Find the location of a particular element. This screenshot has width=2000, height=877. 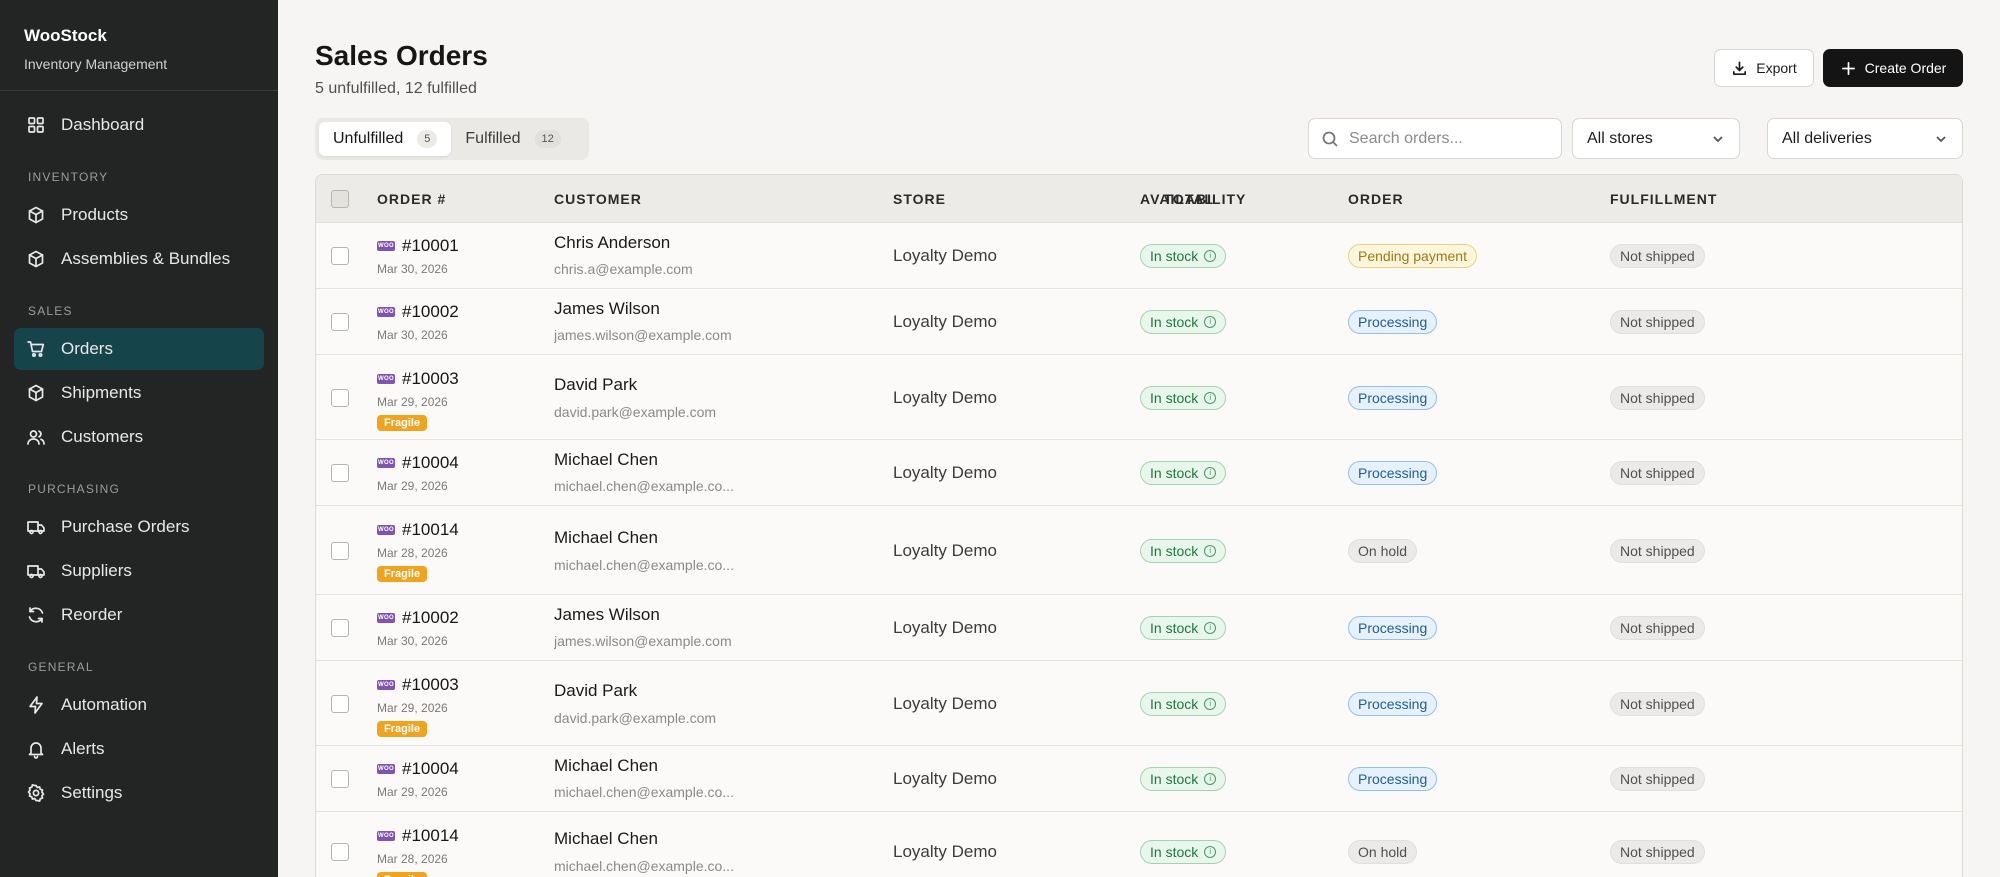

column-header-fulfillment: FULFILLMENT is located at coordinates (1663, 199).